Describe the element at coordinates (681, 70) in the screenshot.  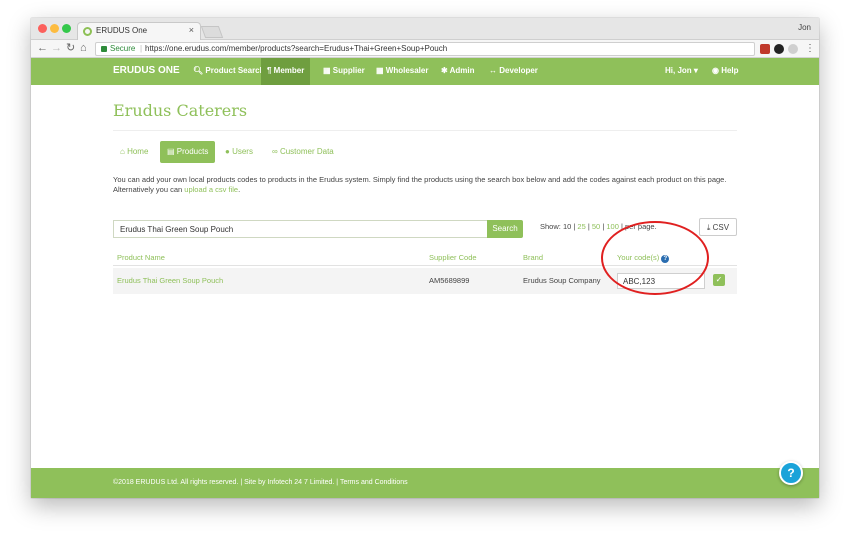
I see `user-menu: Hi, Jon ▾` at that location.